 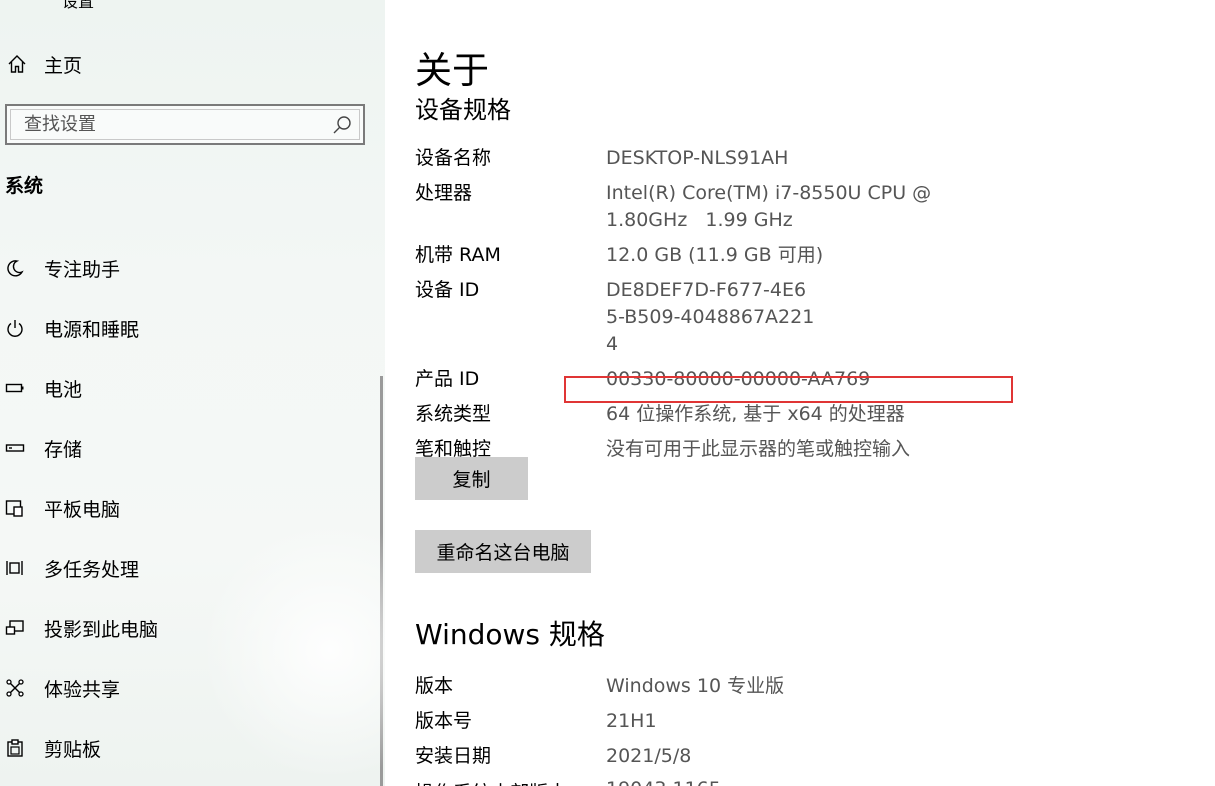 I want to click on multitask-icon, so click(x=15, y=568).